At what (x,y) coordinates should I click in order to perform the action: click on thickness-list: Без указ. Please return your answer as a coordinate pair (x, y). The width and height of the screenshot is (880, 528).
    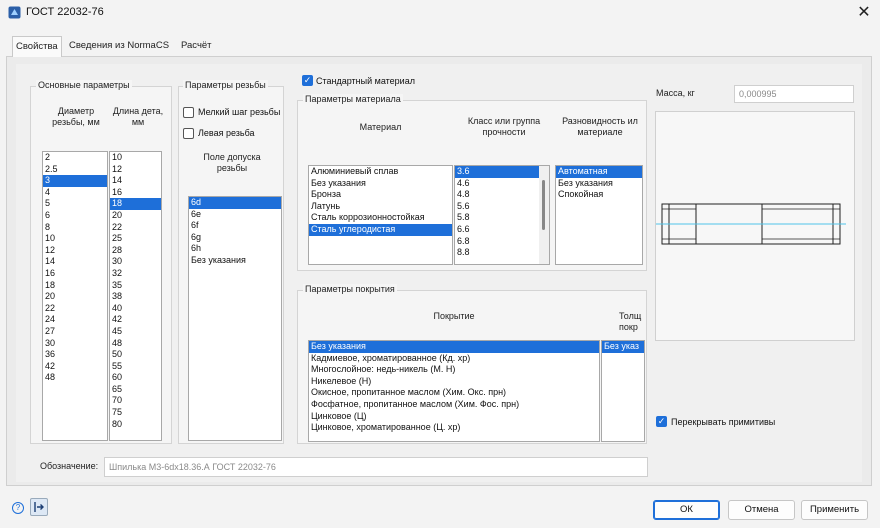
    Looking at the image, I should click on (623, 391).